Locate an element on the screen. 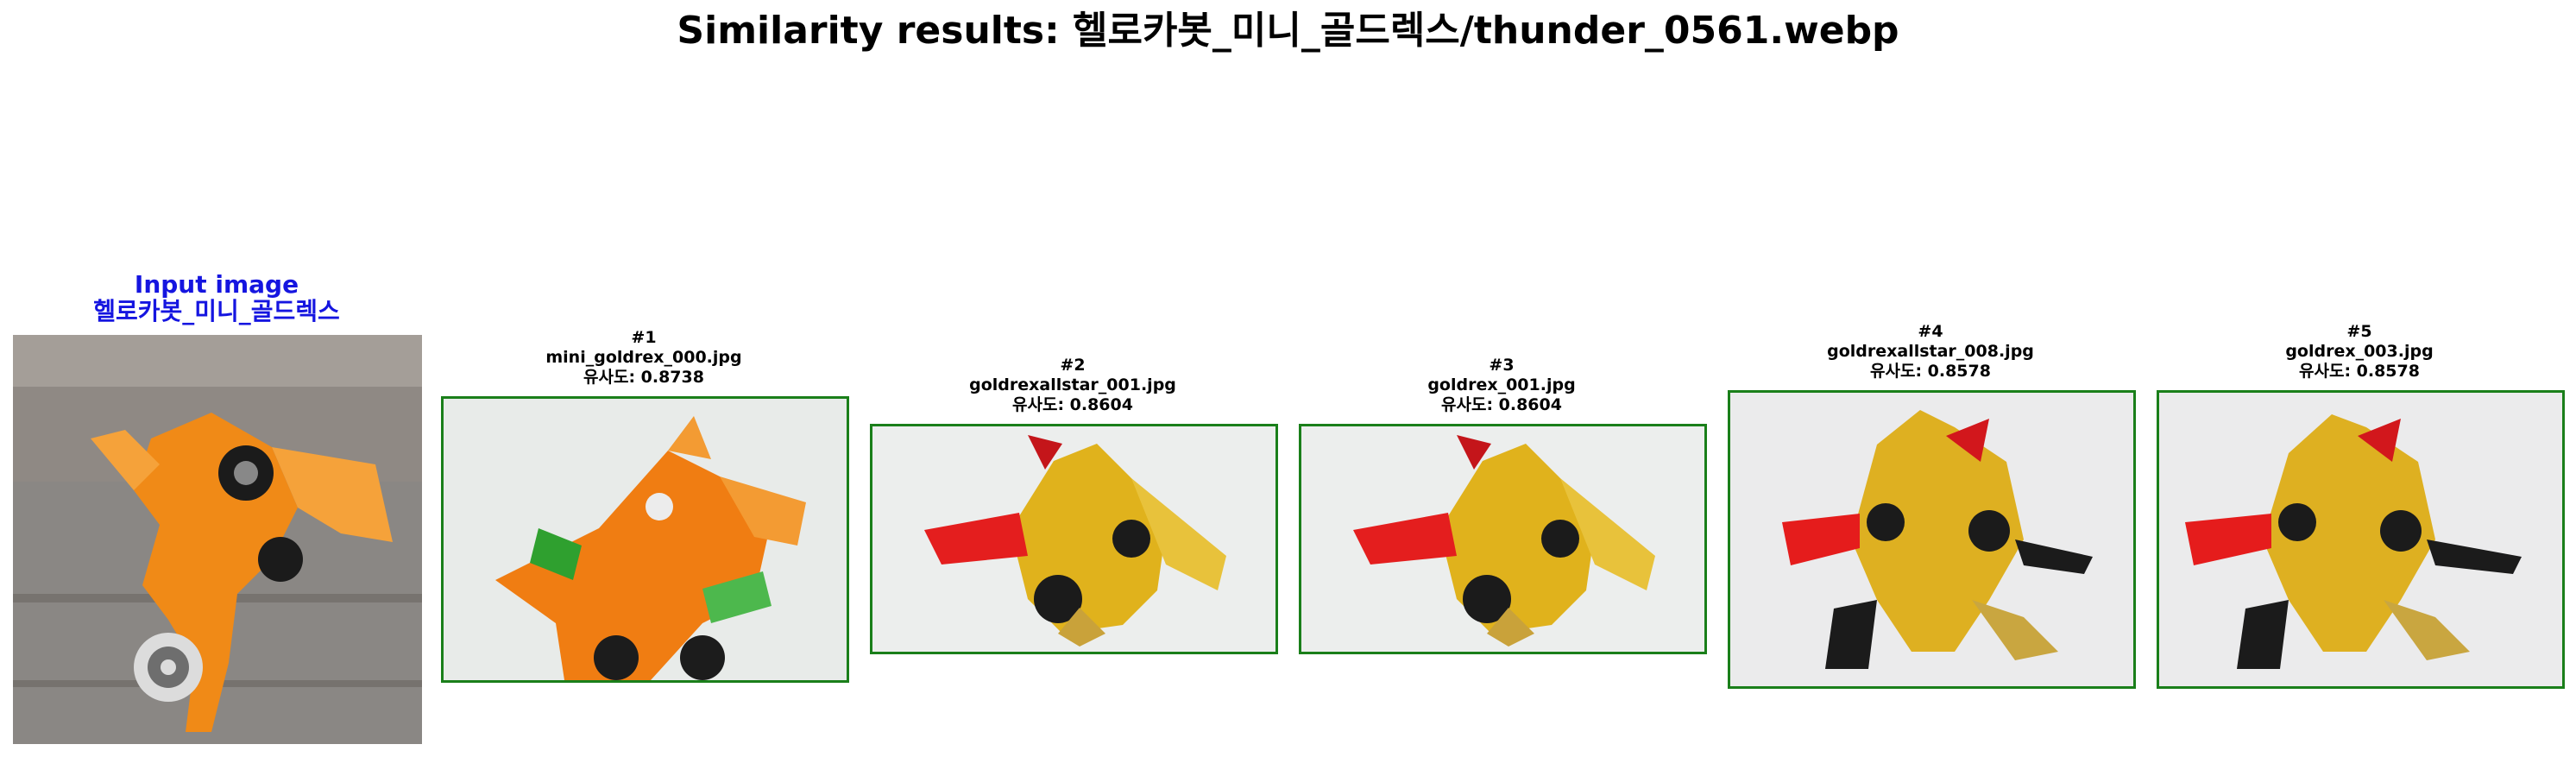  result-3-image is located at coordinates (1503, 539).